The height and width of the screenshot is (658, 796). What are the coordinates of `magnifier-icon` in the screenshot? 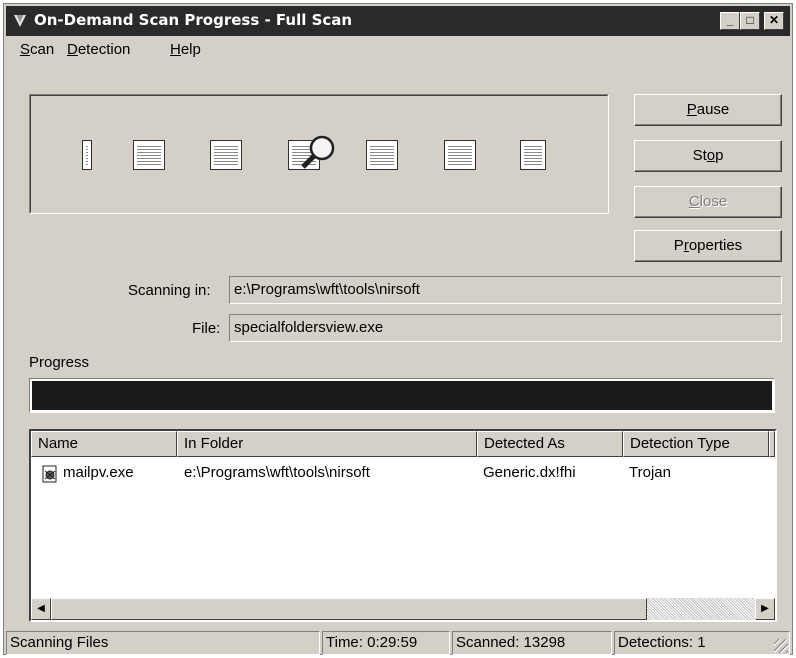 It's located at (318, 152).